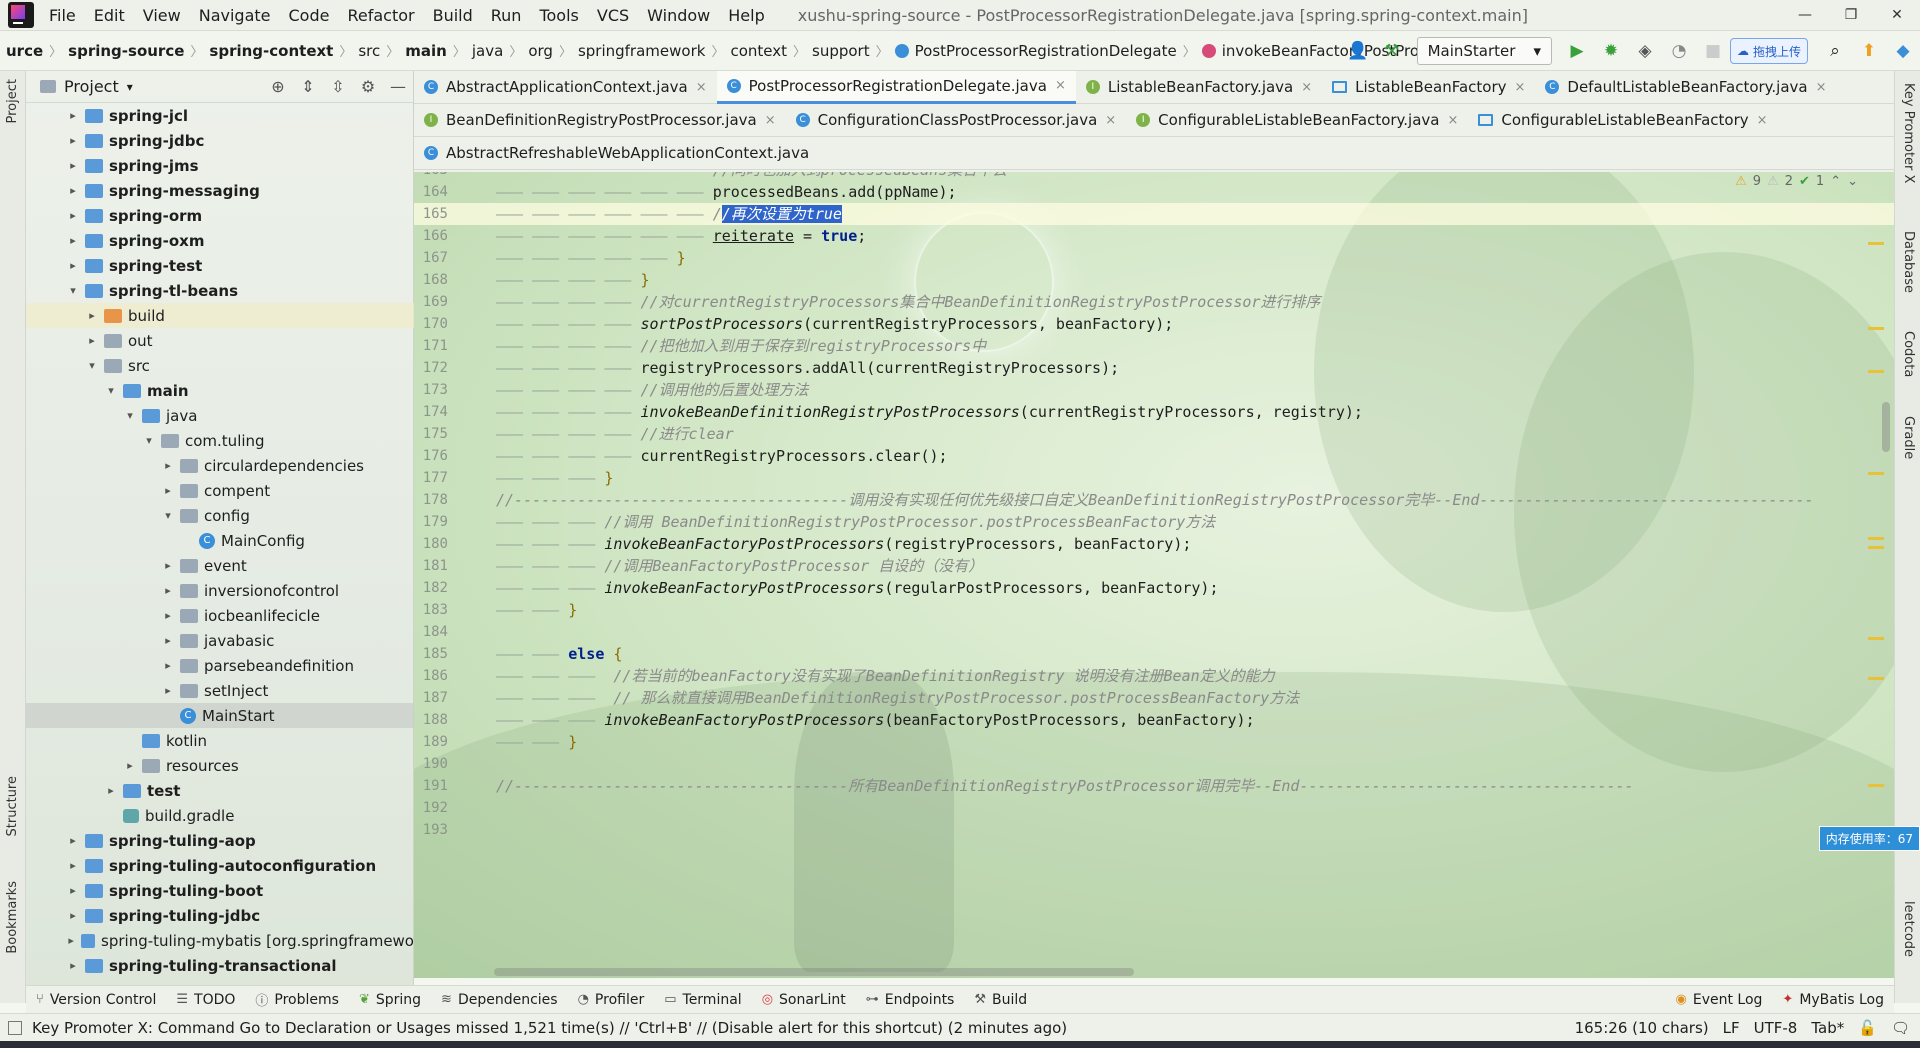 Image resolution: width=1920 pixels, height=1048 pixels. What do you see at coordinates (487, 51) in the screenshot?
I see `breadcrumb-java: java` at bounding box center [487, 51].